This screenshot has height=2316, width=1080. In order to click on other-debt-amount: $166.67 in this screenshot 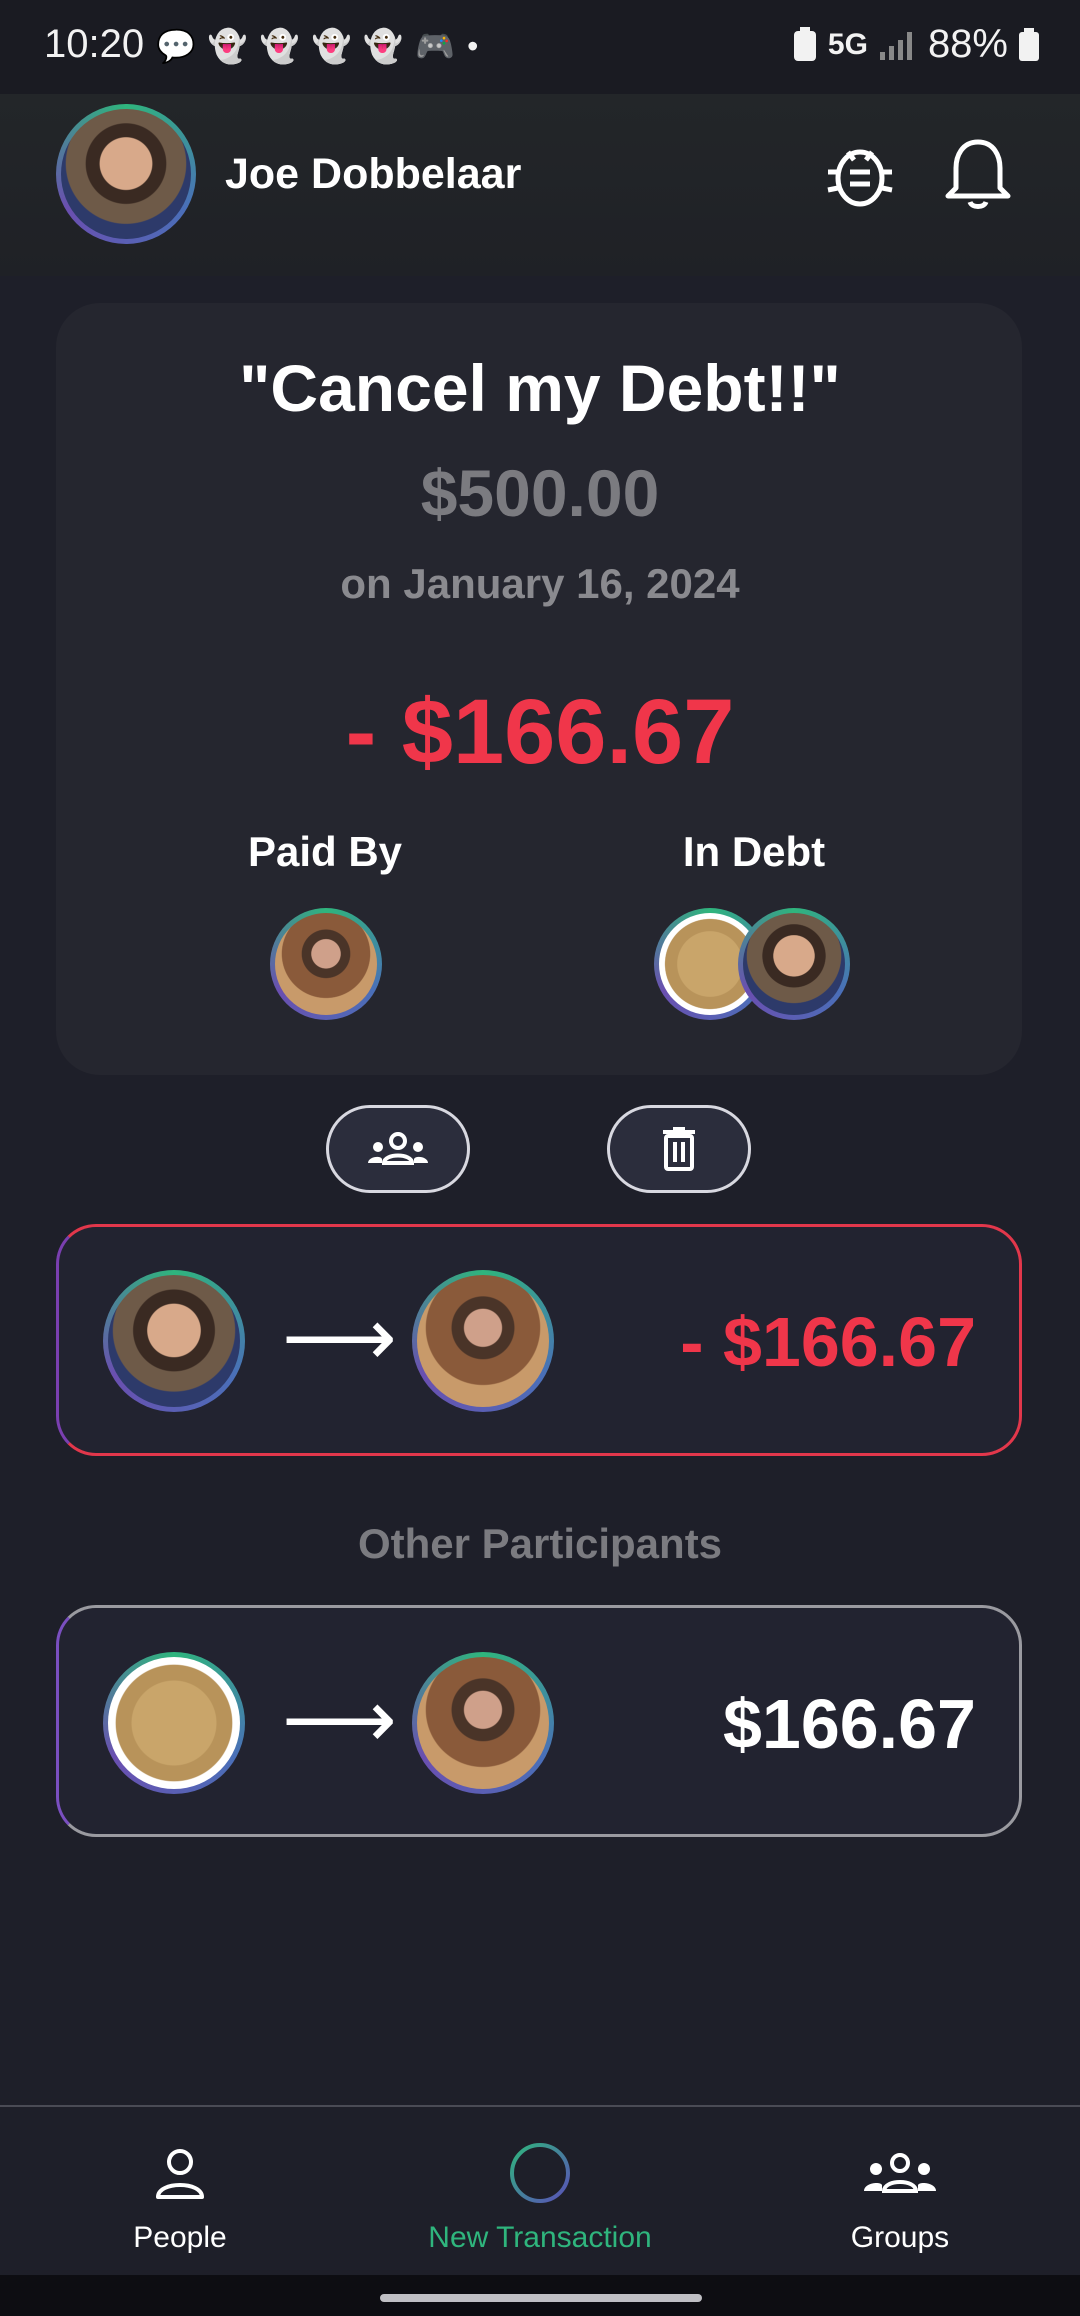, I will do `click(849, 1724)`.